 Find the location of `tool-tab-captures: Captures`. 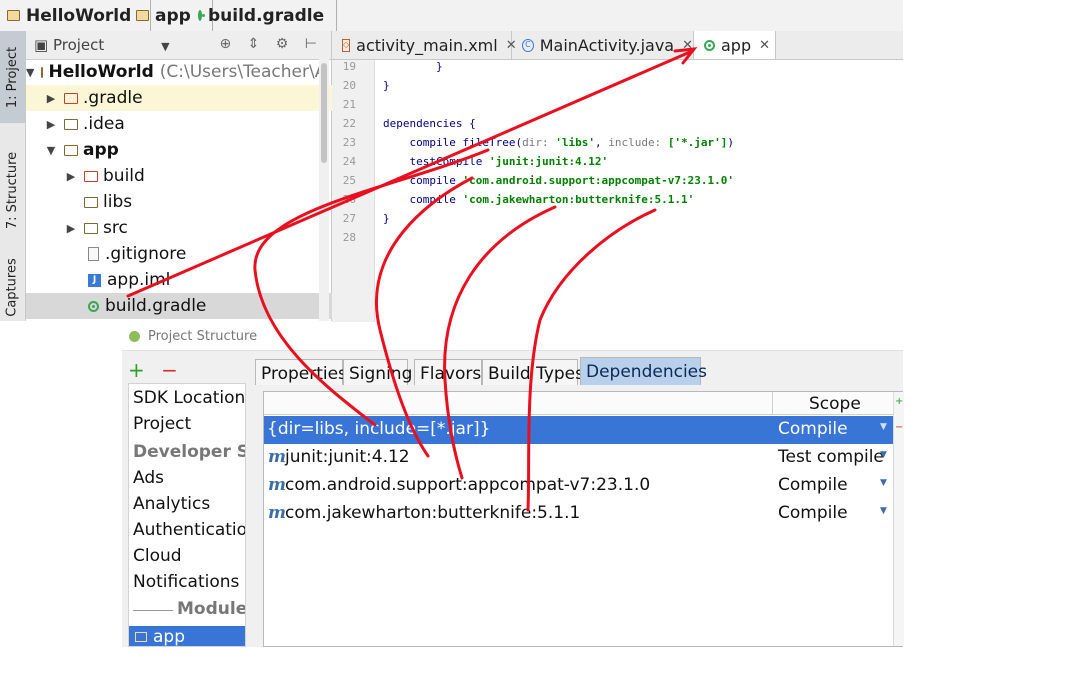

tool-tab-captures: Captures is located at coordinates (12, 287).